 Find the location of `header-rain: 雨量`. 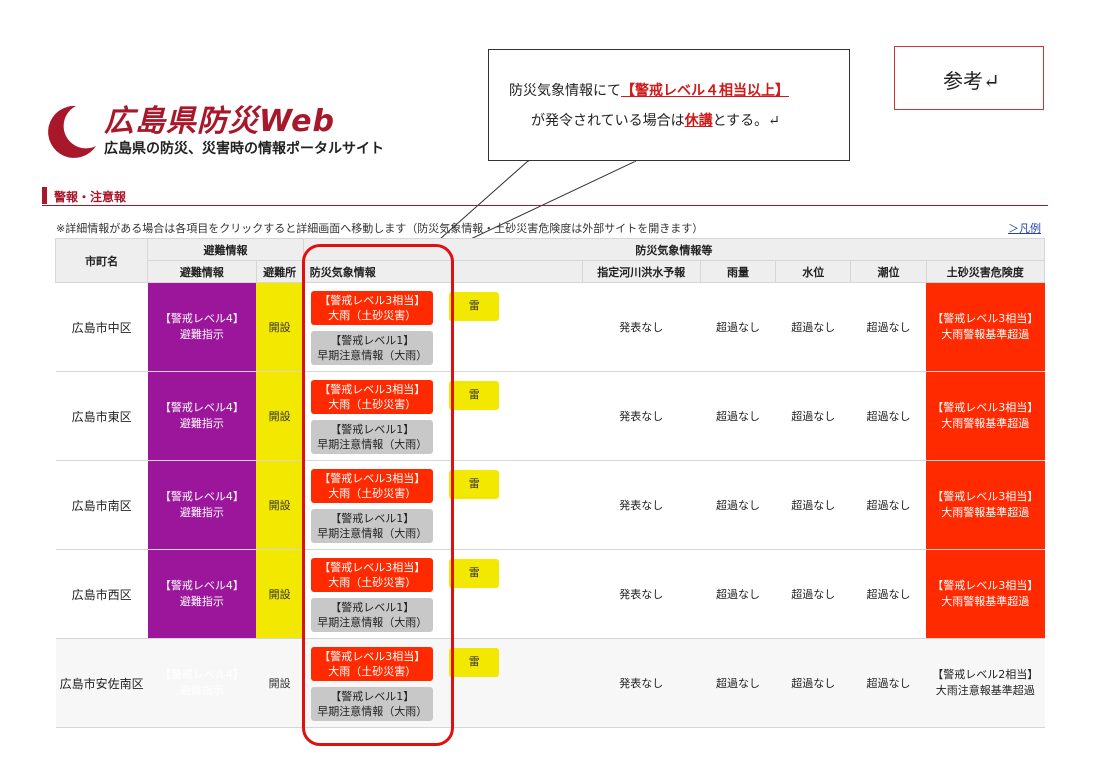

header-rain: 雨量 is located at coordinates (738, 271).